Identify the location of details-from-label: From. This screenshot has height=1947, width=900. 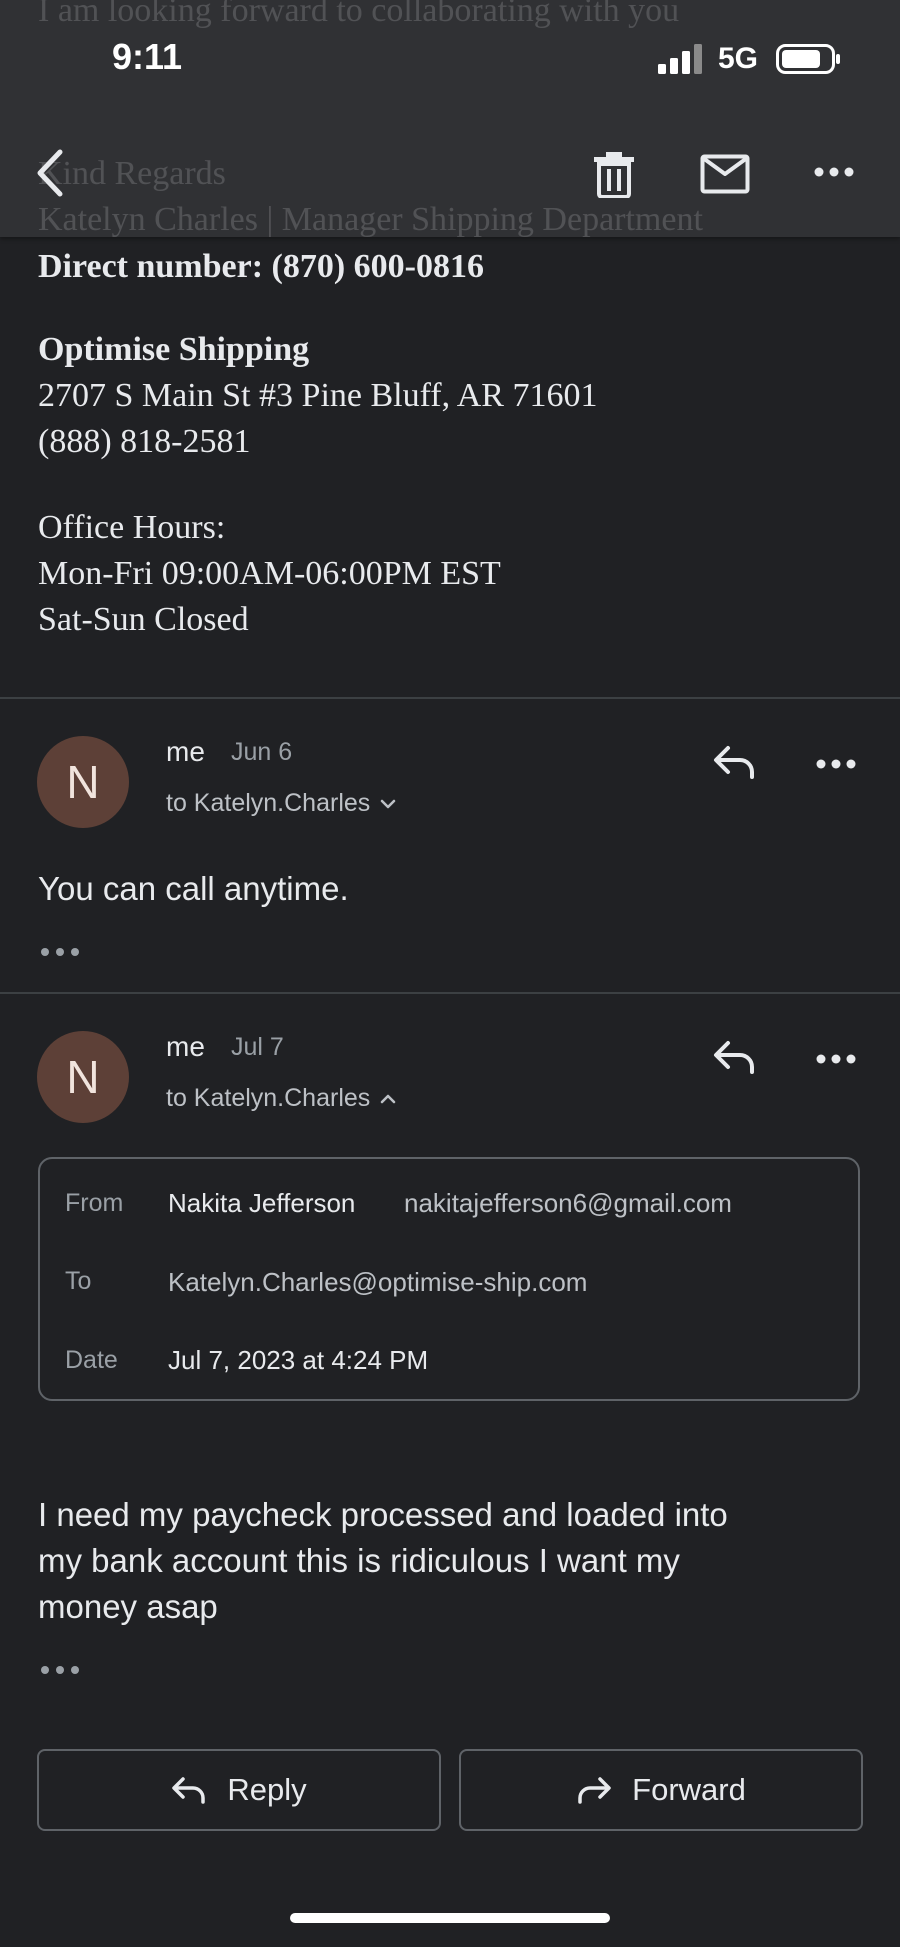
(94, 1203).